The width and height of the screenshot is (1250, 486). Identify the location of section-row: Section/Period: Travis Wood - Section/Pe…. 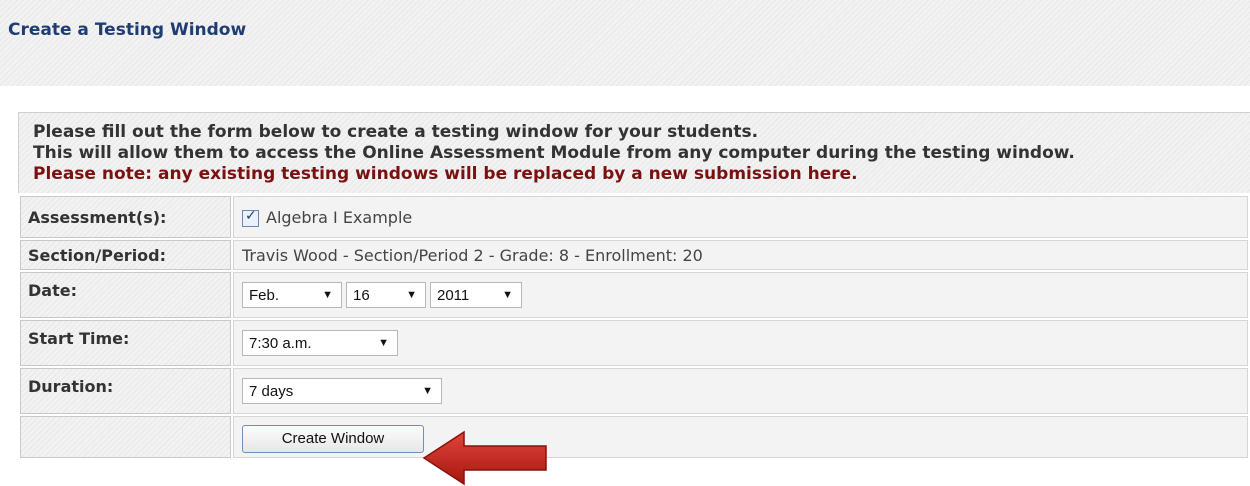
(634, 255).